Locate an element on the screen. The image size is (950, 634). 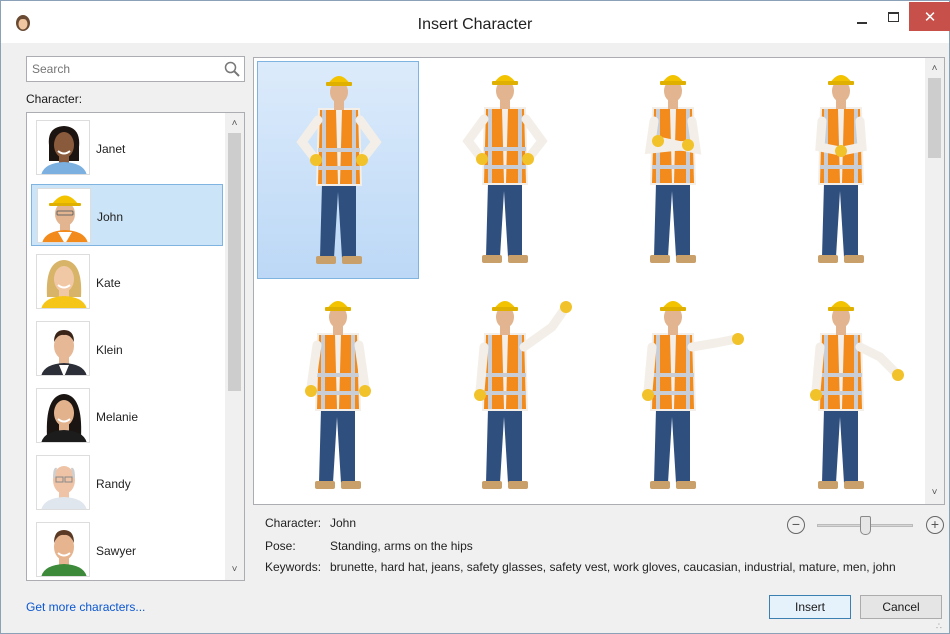
character-item-john: John is located at coordinates (127, 215).